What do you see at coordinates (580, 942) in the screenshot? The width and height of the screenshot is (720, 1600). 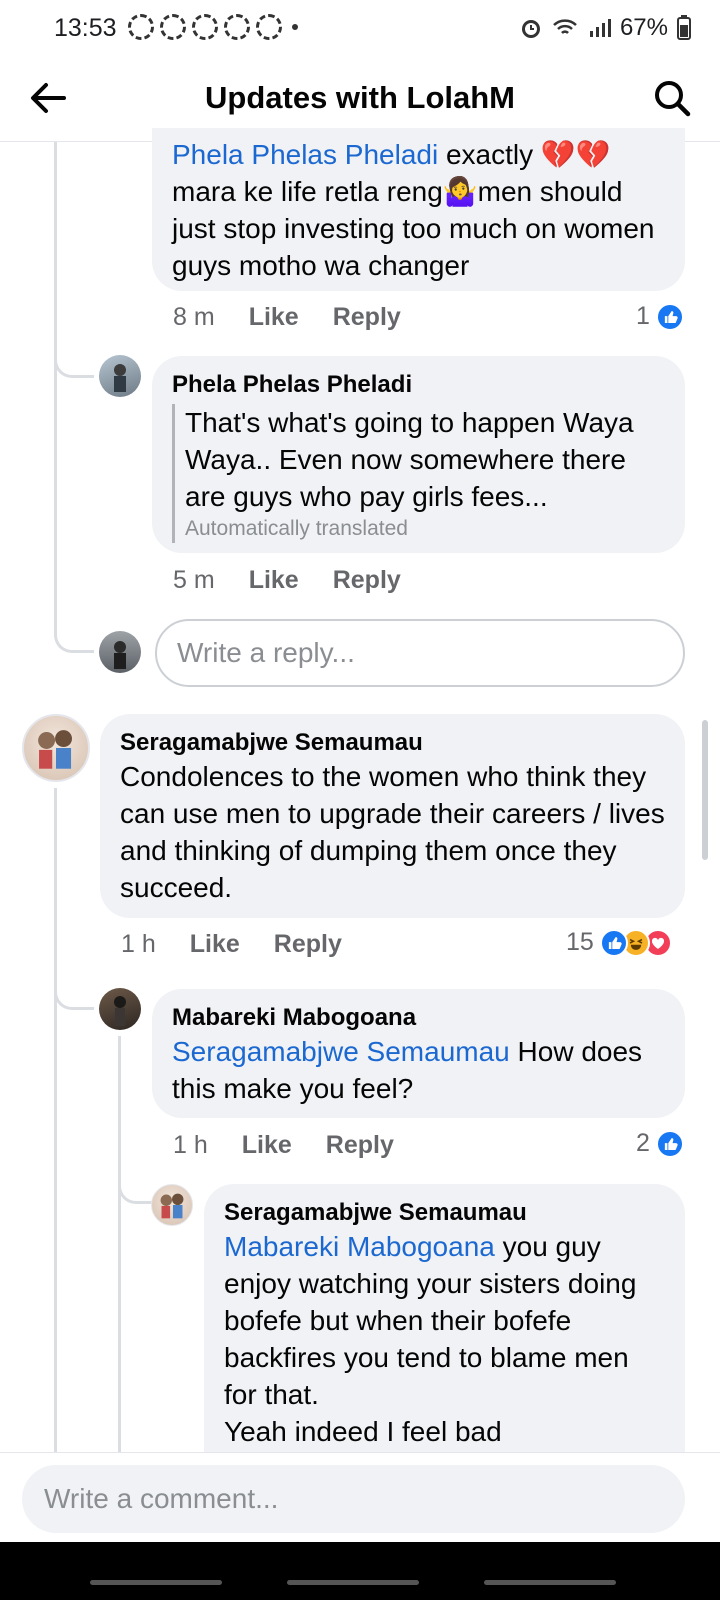 I see `reaction-count: 15` at bounding box center [580, 942].